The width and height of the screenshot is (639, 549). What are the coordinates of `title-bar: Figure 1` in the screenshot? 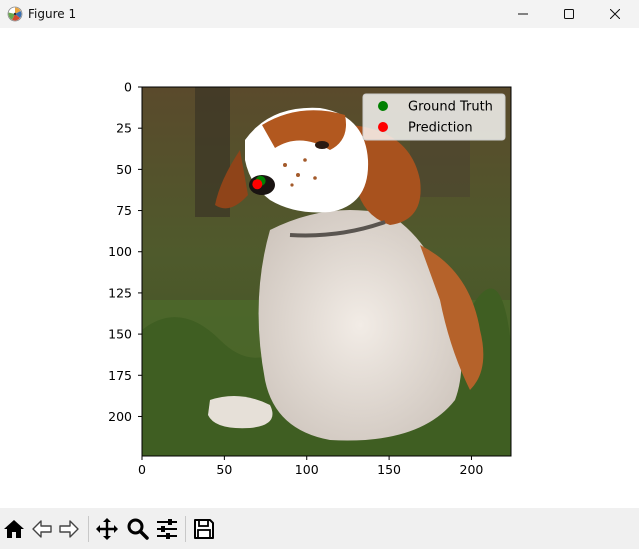 It's located at (319, 14).